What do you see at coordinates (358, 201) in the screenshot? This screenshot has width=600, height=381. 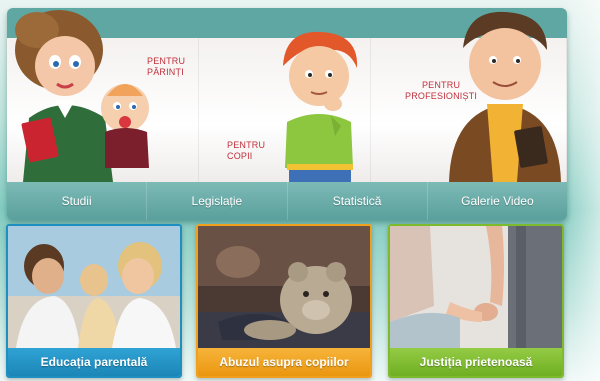 I see `nav-item-statistica: Statistică` at bounding box center [358, 201].